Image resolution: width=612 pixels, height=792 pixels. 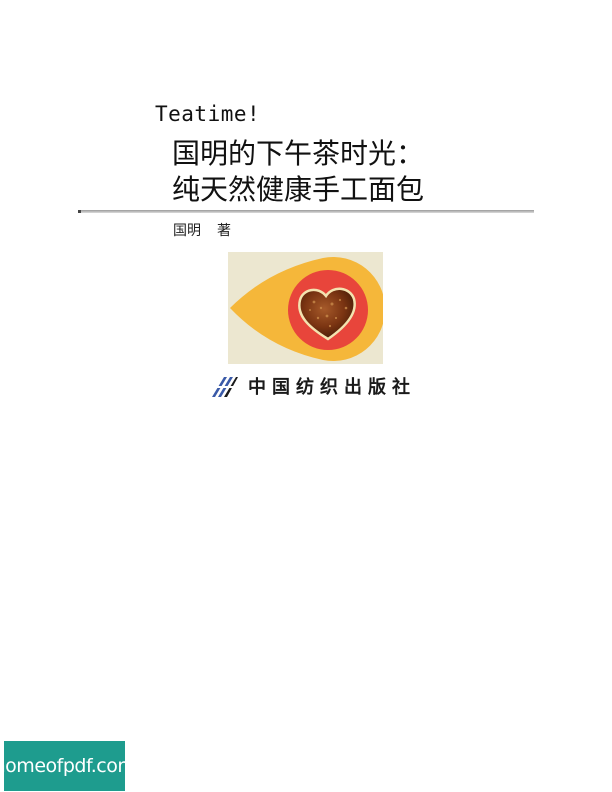 I want to click on title-divider, so click(x=306, y=211).